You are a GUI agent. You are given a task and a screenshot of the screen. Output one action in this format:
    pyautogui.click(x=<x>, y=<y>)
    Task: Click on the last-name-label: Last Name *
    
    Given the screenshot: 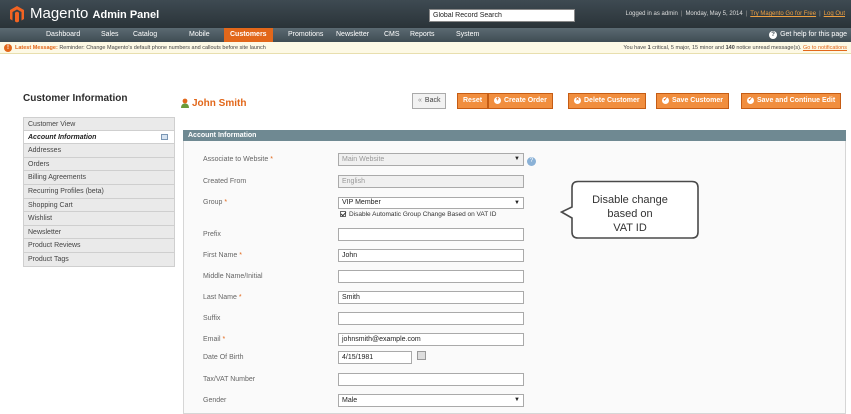 What is the action you would take?
    pyautogui.click(x=222, y=297)
    